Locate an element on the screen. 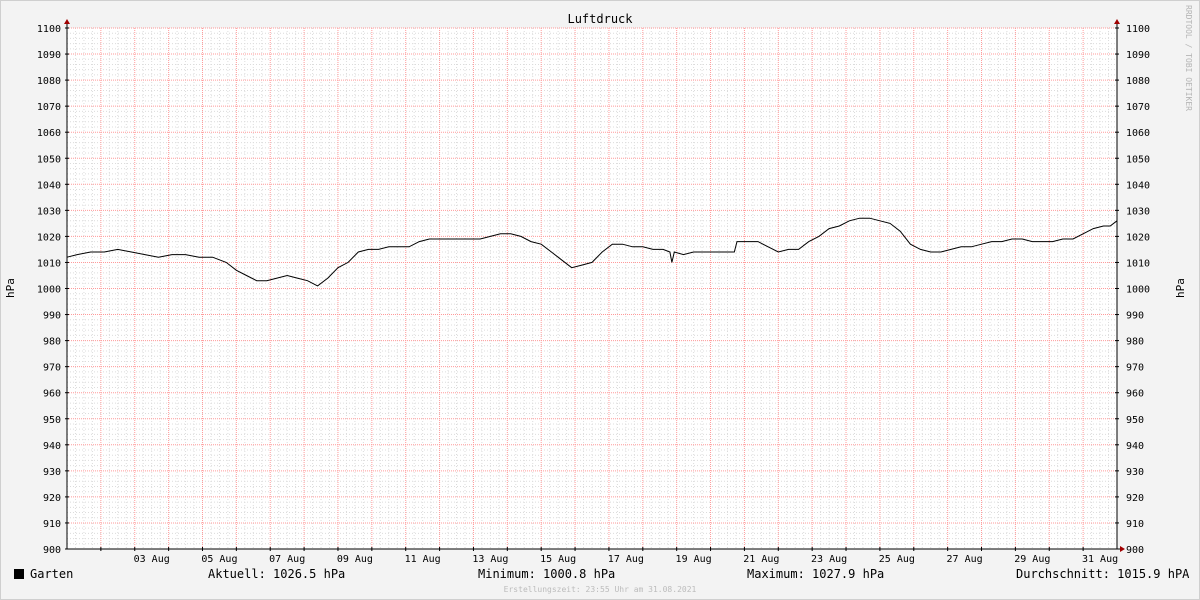 The image size is (1200, 600). y-tick-label-left: 960 is located at coordinates (52, 394).